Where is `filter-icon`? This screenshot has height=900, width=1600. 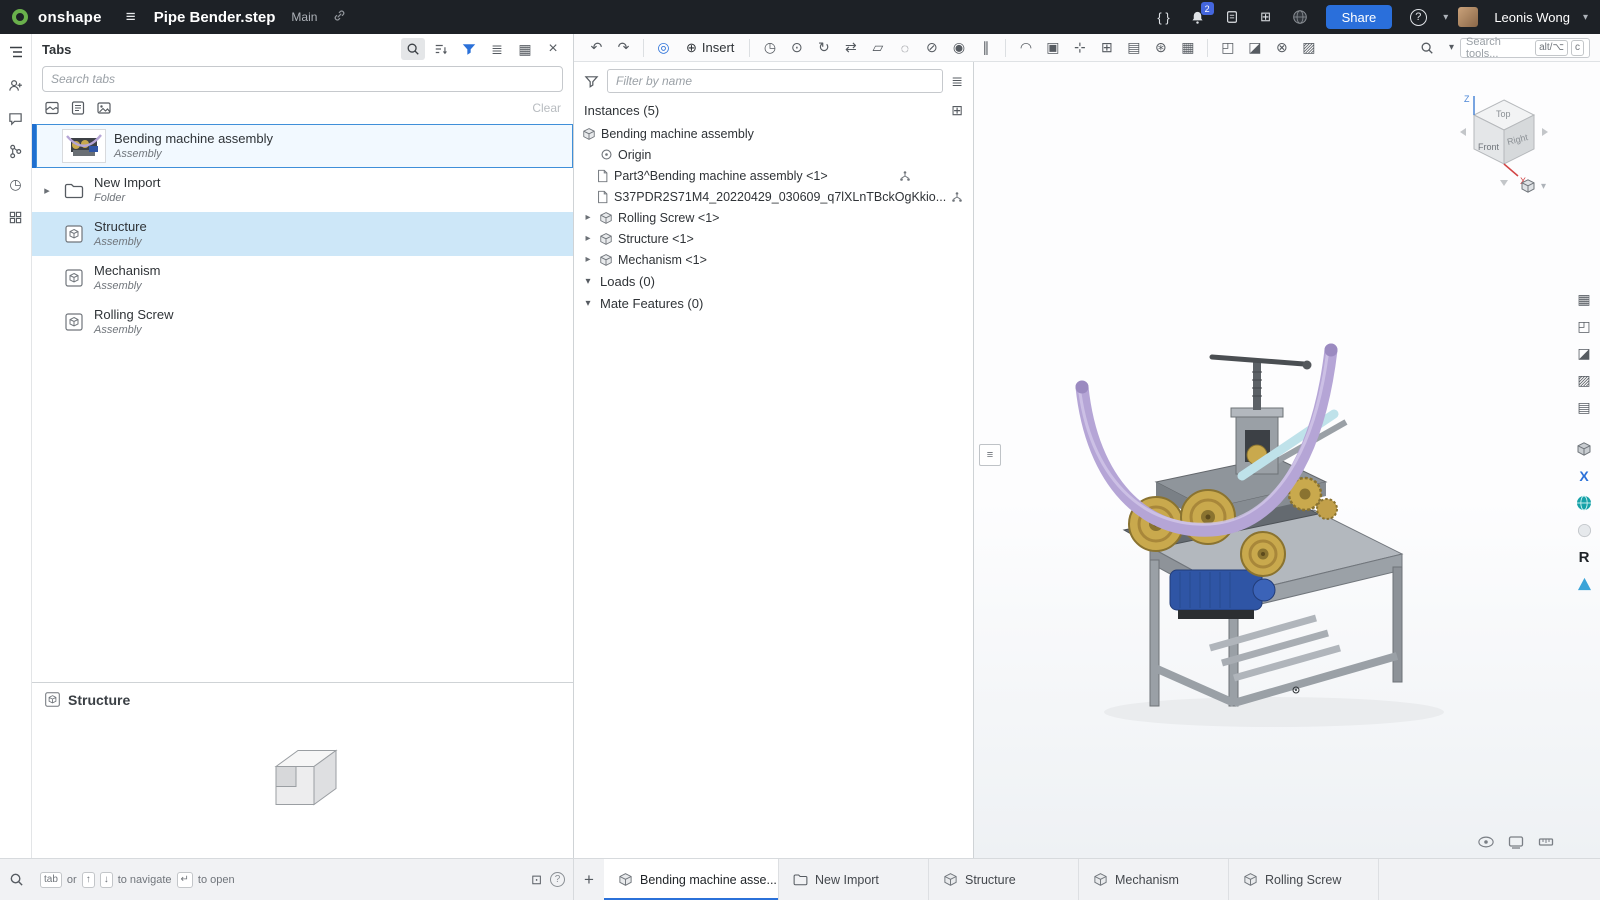 filter-icon is located at coordinates (469, 49).